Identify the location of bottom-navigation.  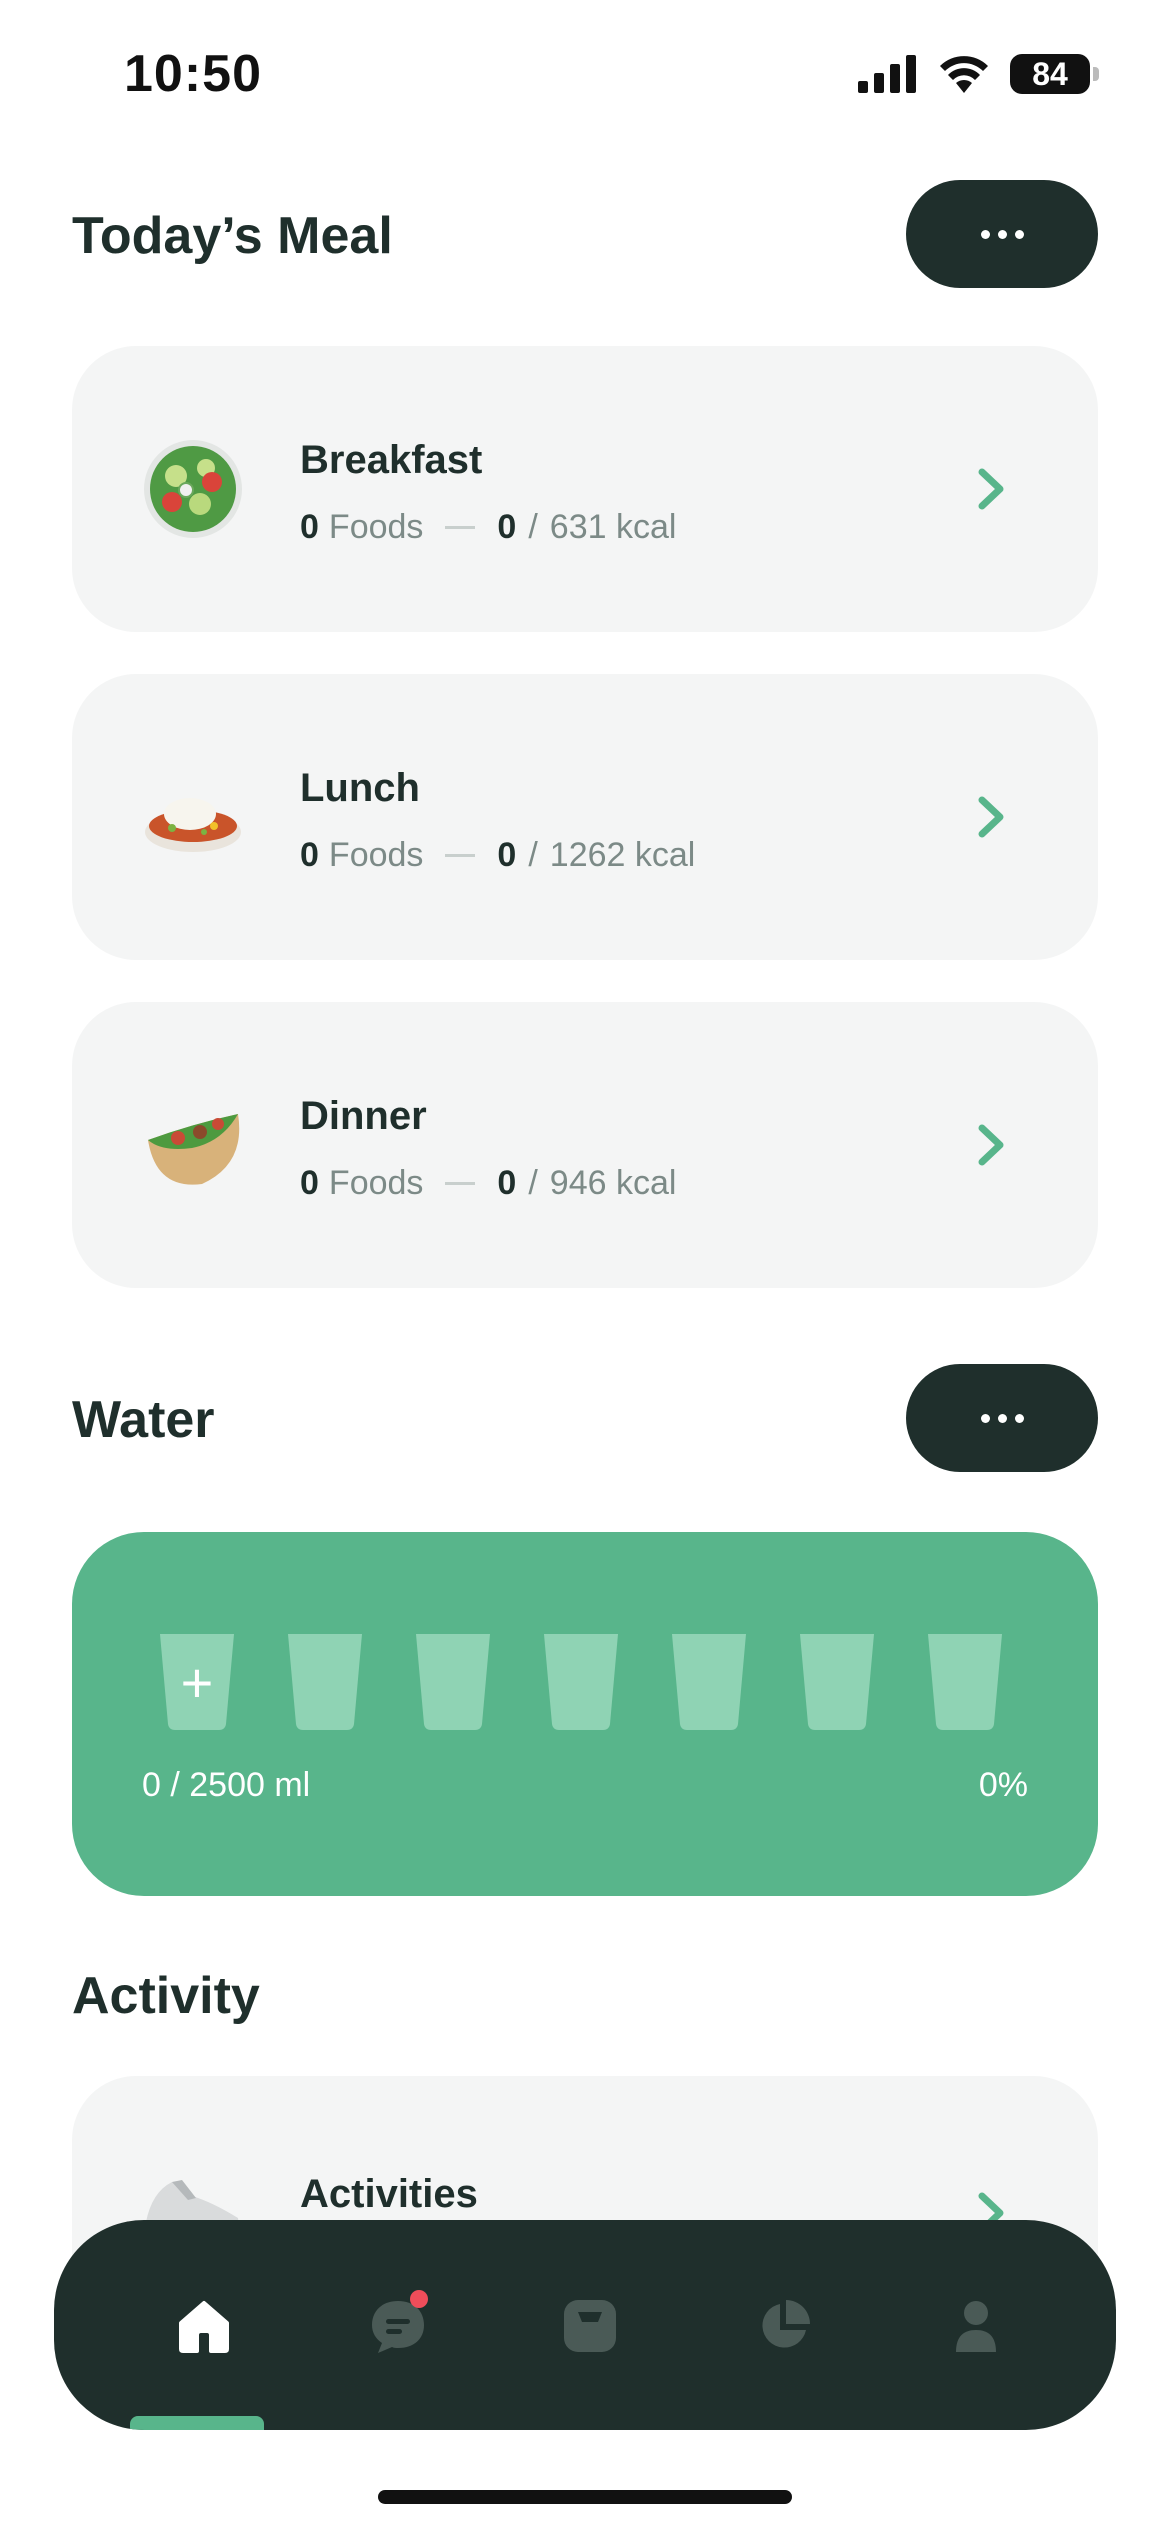
(585, 2325).